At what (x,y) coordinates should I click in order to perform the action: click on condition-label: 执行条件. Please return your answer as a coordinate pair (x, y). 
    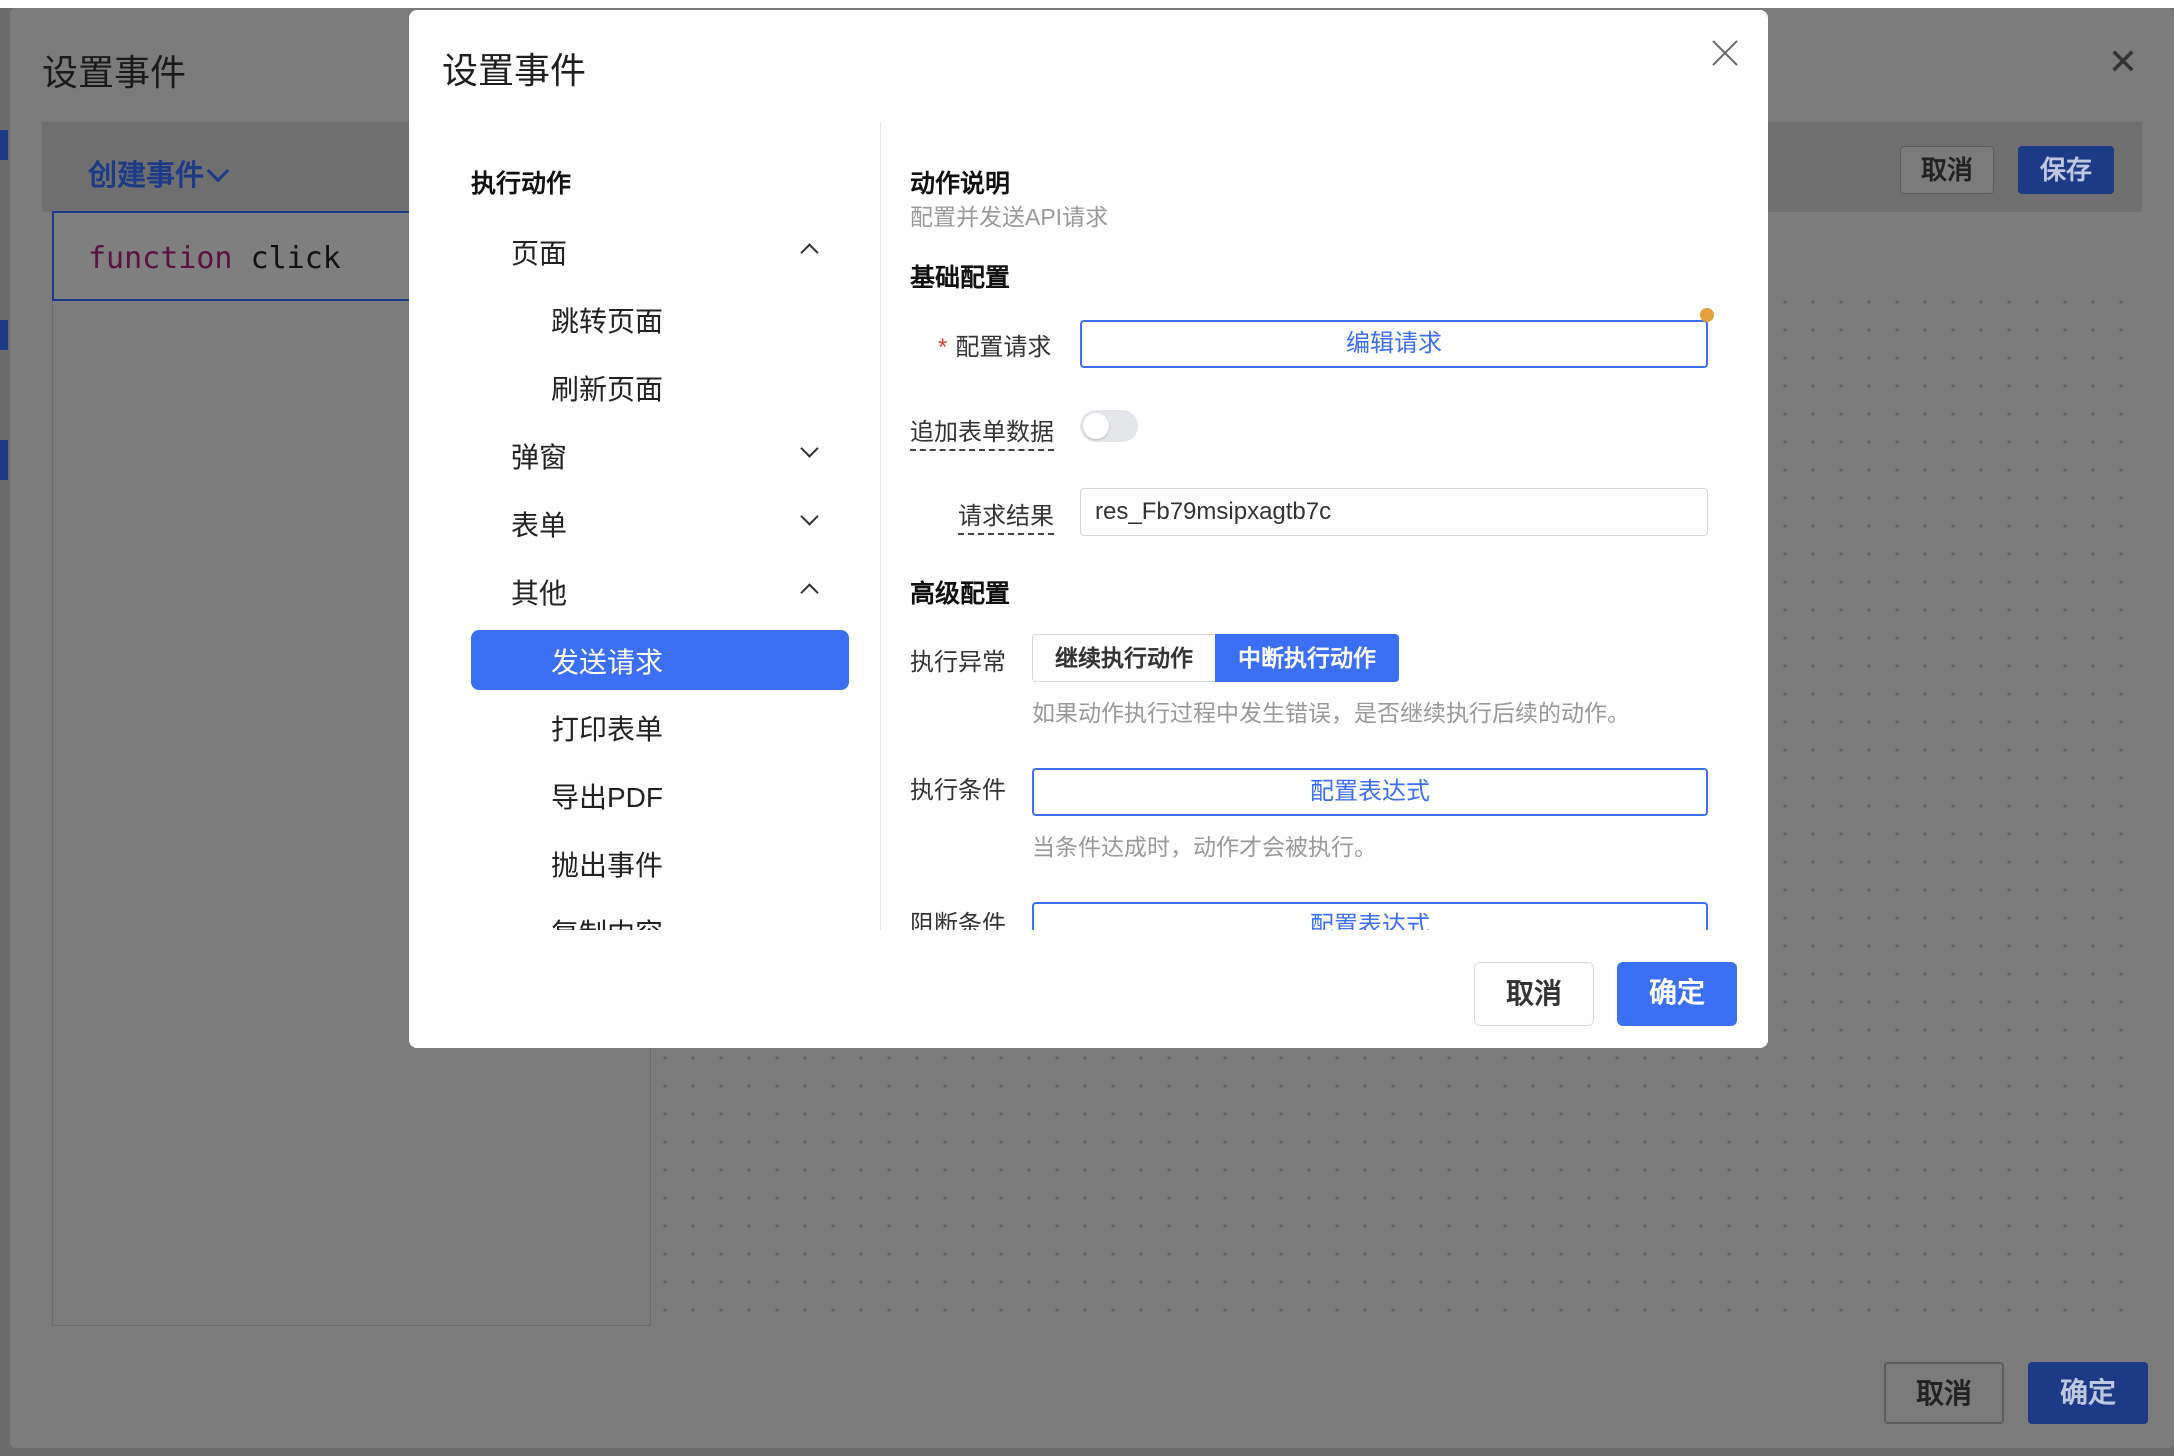
    Looking at the image, I should click on (958, 790).